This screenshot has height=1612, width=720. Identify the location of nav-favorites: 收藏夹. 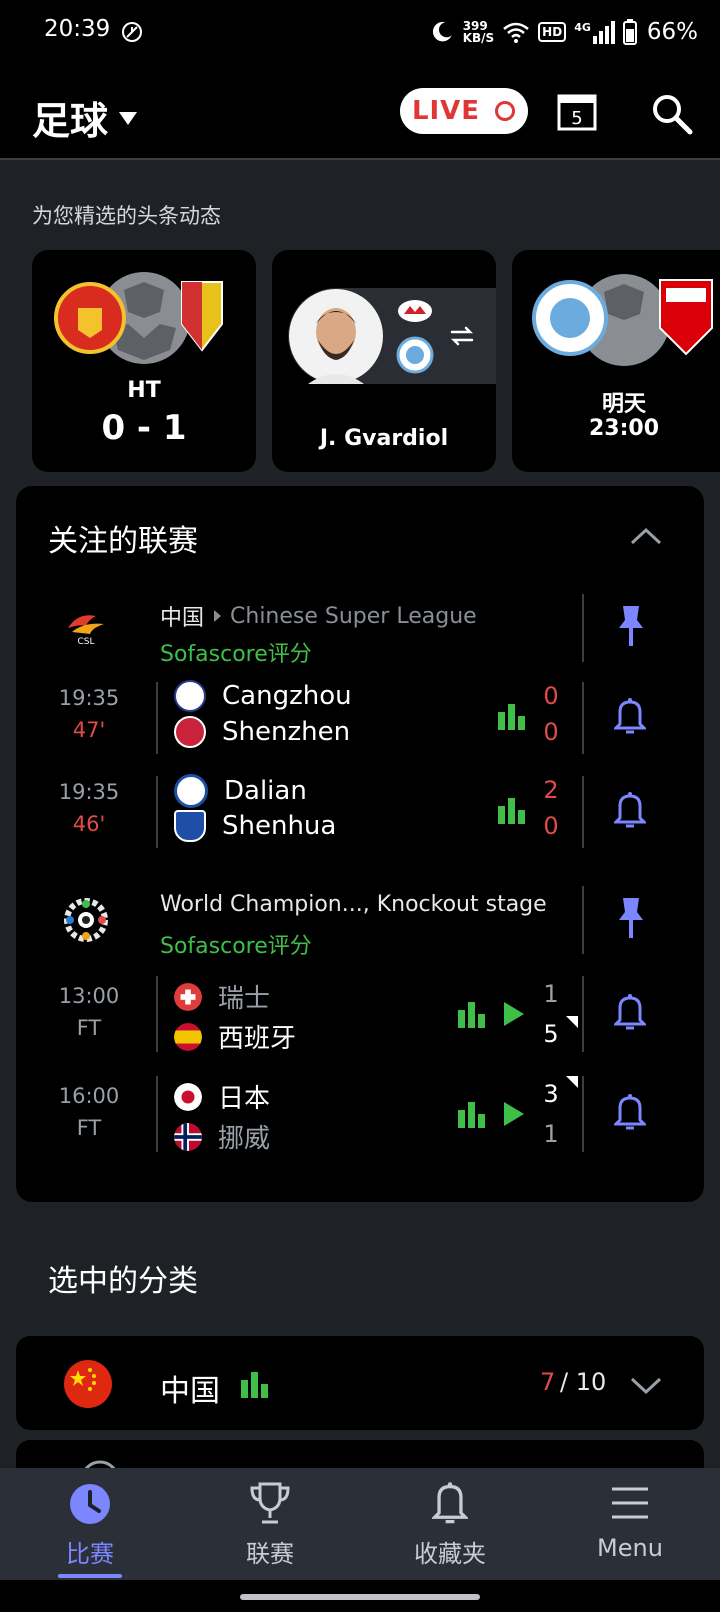
(450, 1524).